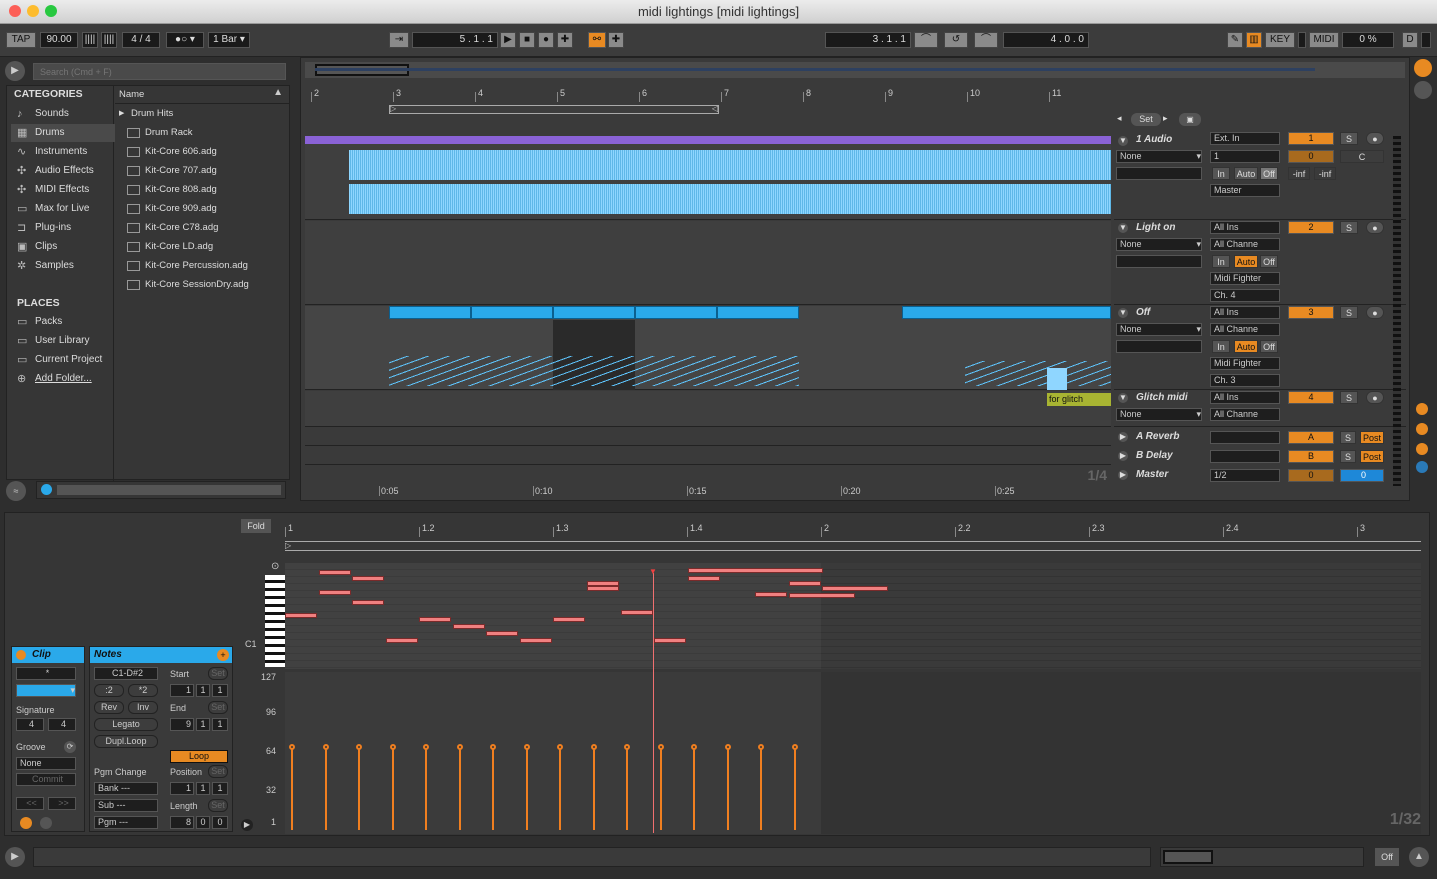  What do you see at coordinates (202, 95) in the screenshot?
I see `file-list-header: Name ▲` at bounding box center [202, 95].